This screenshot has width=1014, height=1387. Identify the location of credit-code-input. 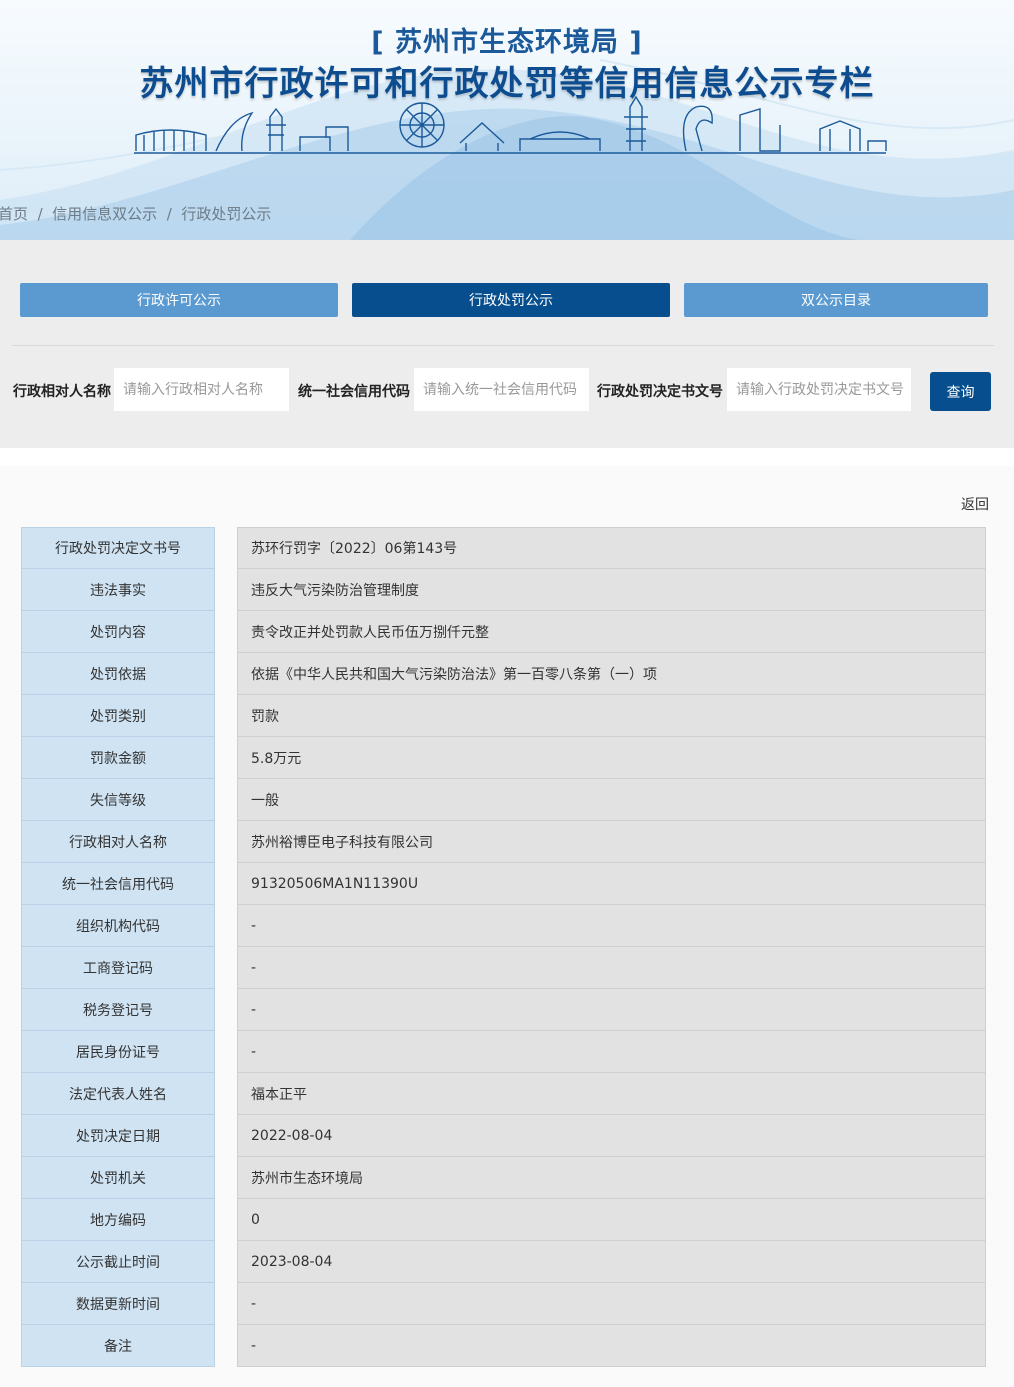
(501, 389).